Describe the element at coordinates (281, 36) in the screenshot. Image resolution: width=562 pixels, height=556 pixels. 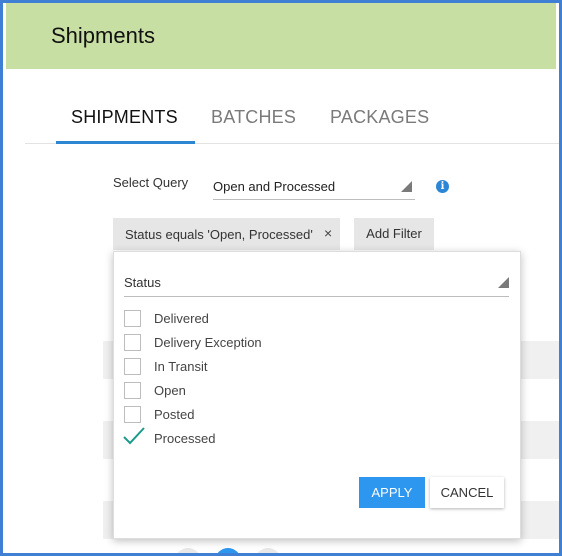
I see `app-header: Shipments` at that location.